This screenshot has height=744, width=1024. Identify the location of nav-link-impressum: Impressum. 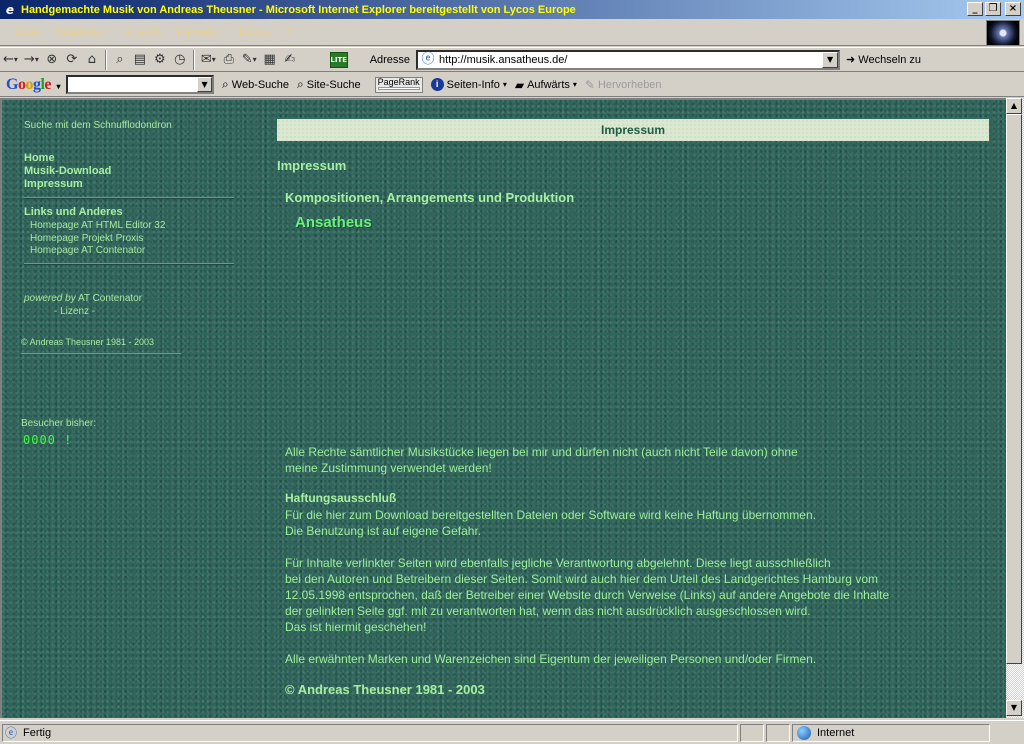
(67, 184).